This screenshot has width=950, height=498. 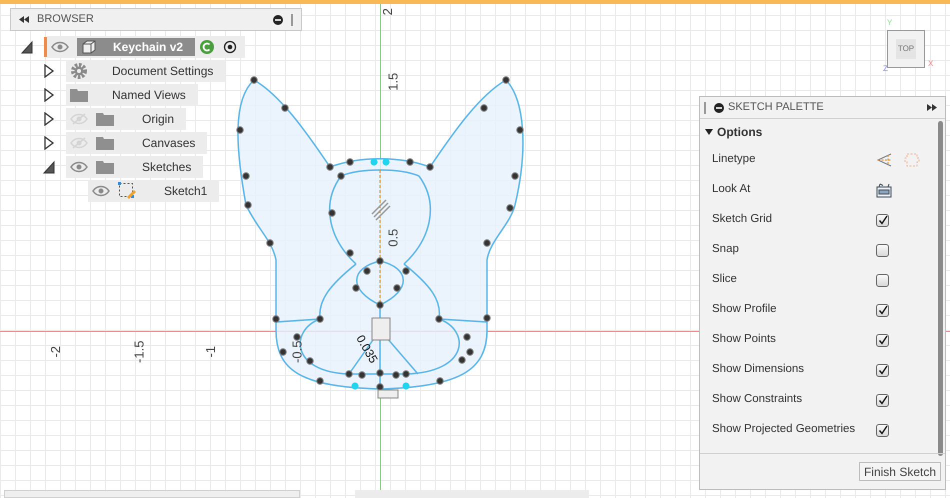 I want to click on tree-item: Sketch1, so click(x=154, y=191).